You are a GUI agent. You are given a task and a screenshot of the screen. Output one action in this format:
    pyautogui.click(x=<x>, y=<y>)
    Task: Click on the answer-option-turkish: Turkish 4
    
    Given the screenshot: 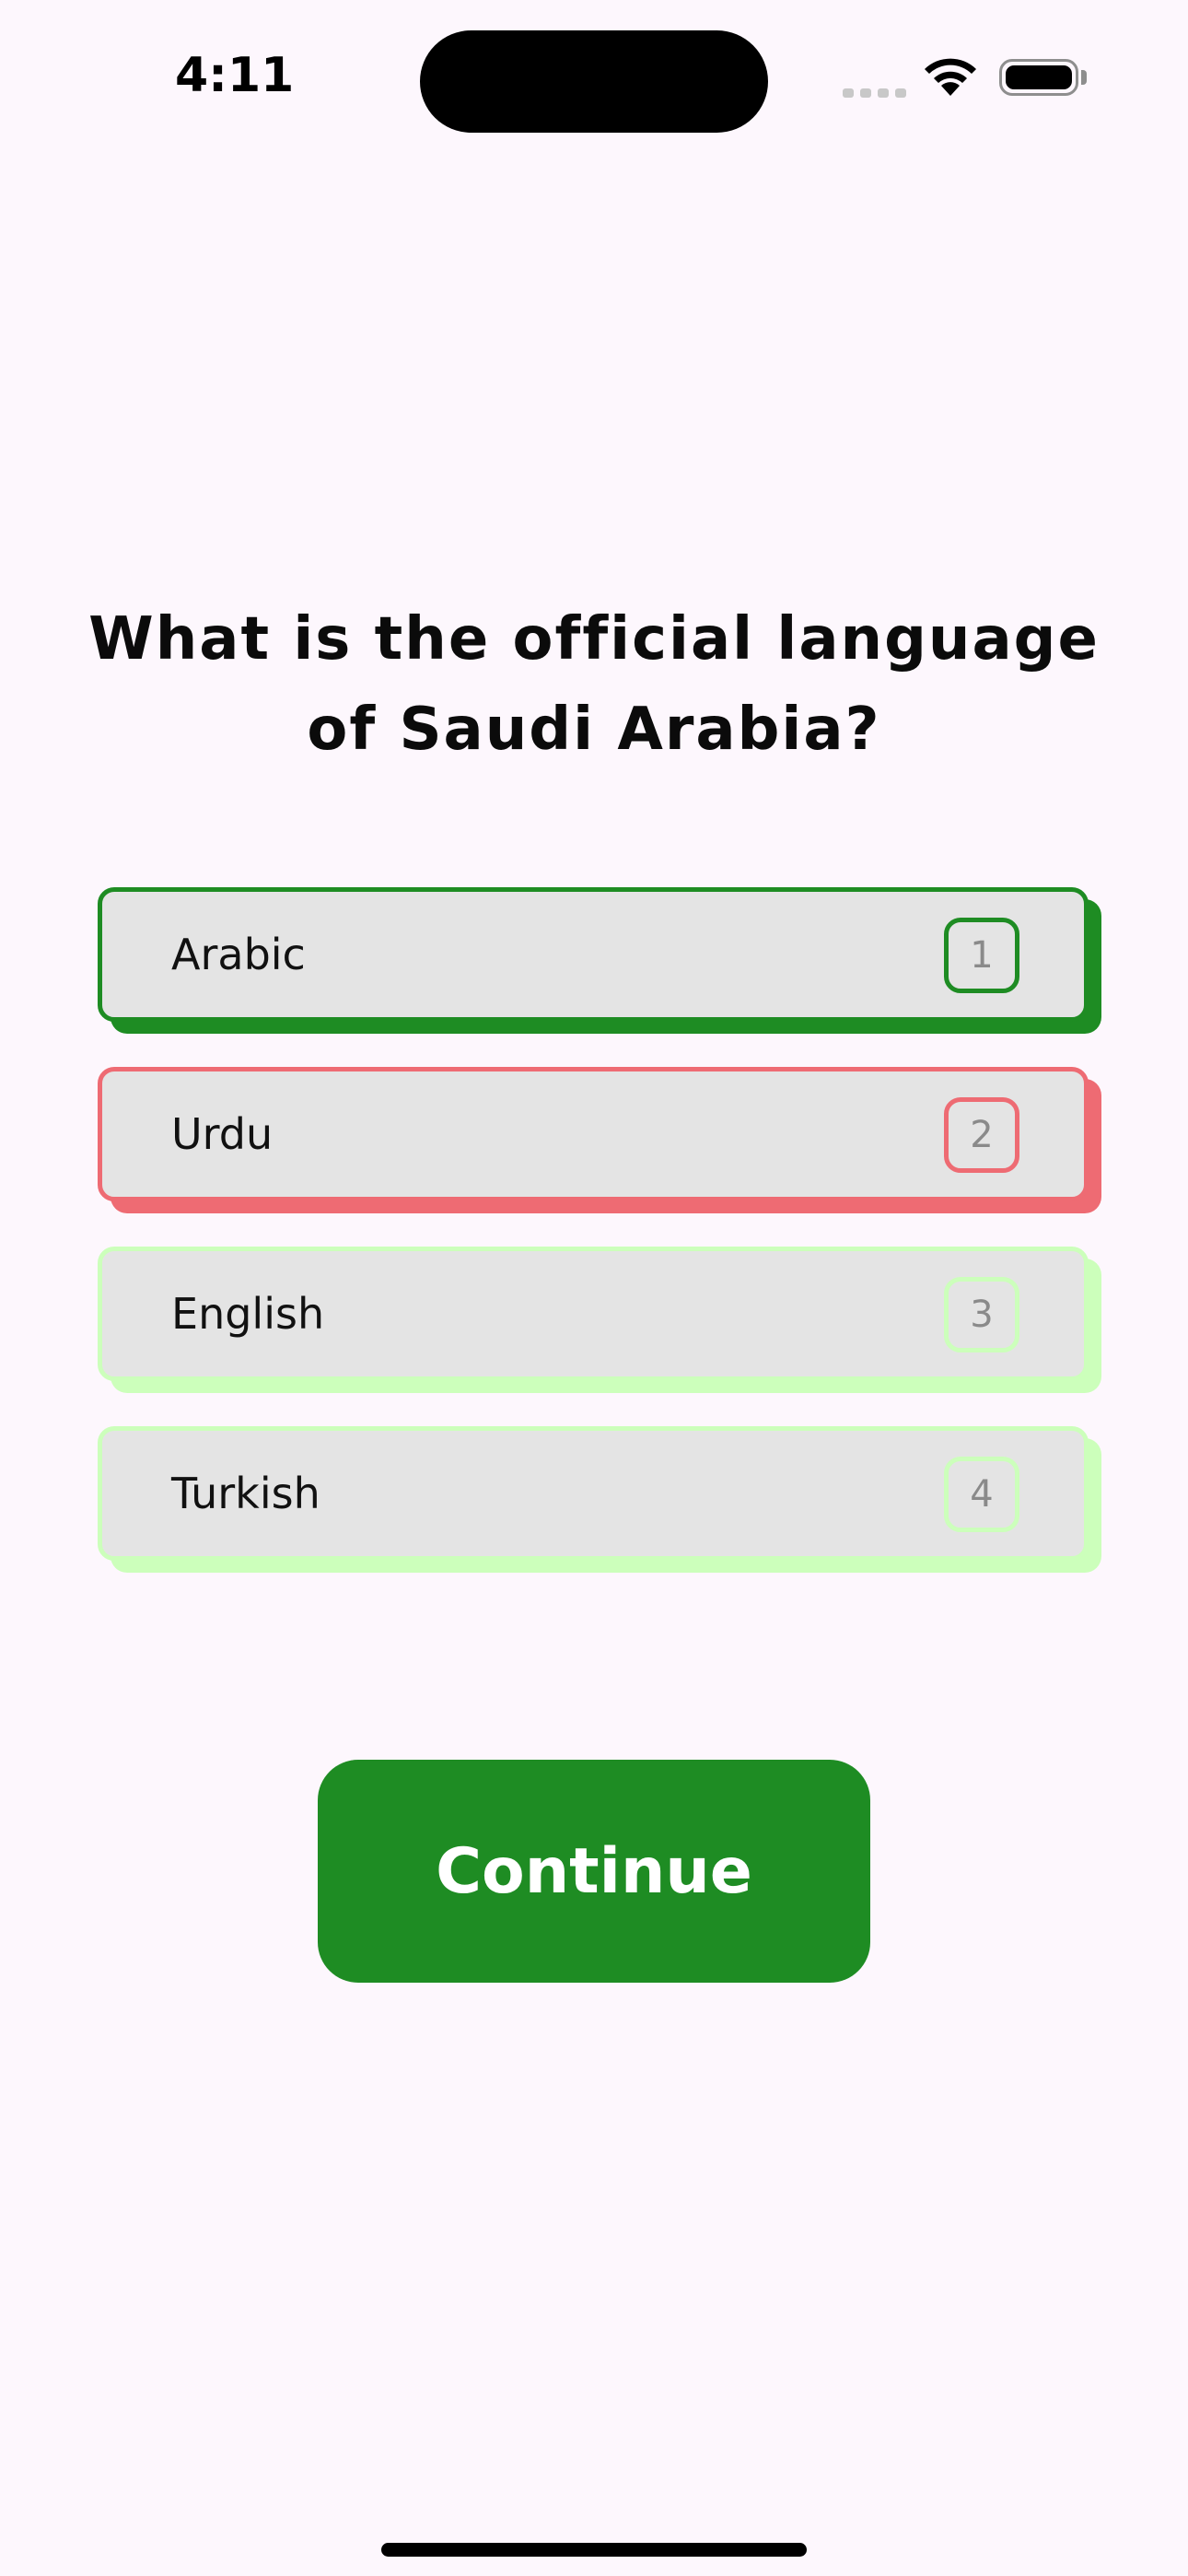 What is the action you would take?
    pyautogui.click(x=593, y=1493)
    